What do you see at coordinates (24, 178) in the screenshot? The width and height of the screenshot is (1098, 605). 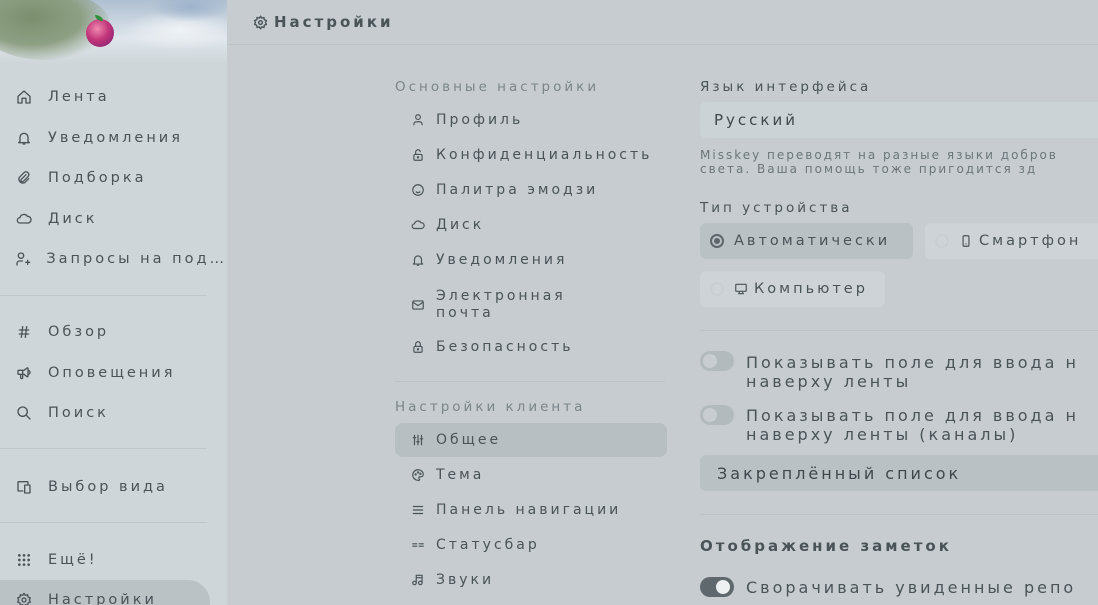 I see `paperclip-icon` at bounding box center [24, 178].